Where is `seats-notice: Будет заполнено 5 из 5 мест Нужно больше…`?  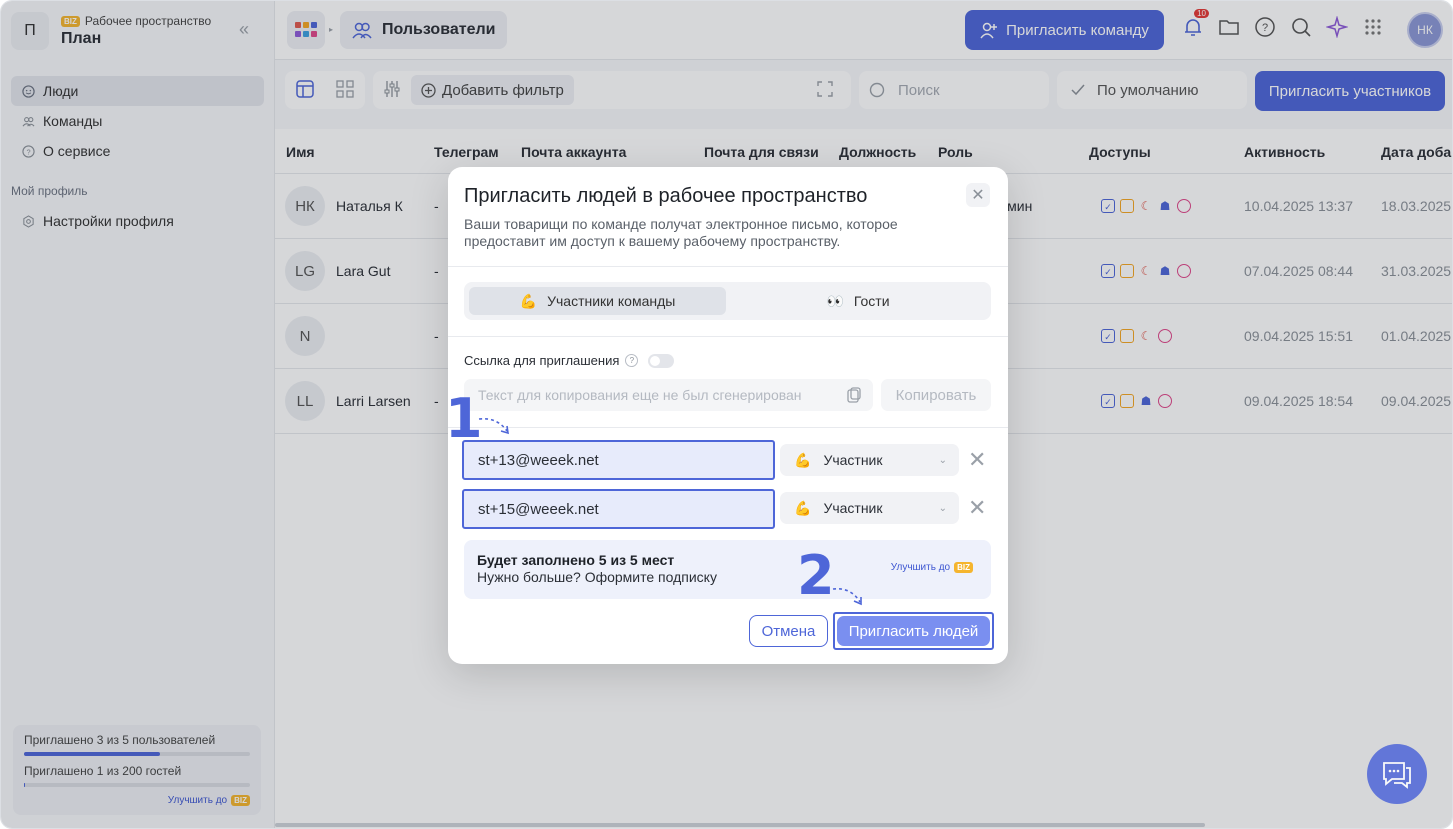
seats-notice: Будет заполнено 5 из 5 мест Нужно больше… is located at coordinates (727, 569).